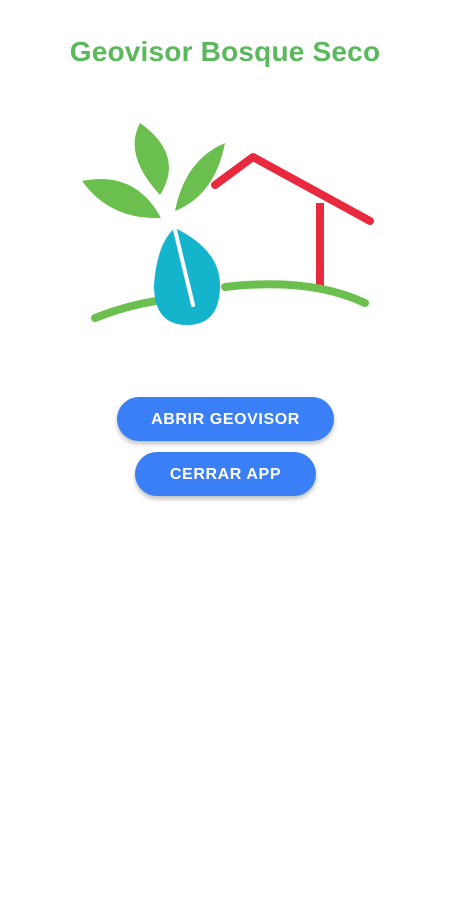 This screenshot has height=900, width=450. I want to click on ground-right-icon, so click(295, 293).